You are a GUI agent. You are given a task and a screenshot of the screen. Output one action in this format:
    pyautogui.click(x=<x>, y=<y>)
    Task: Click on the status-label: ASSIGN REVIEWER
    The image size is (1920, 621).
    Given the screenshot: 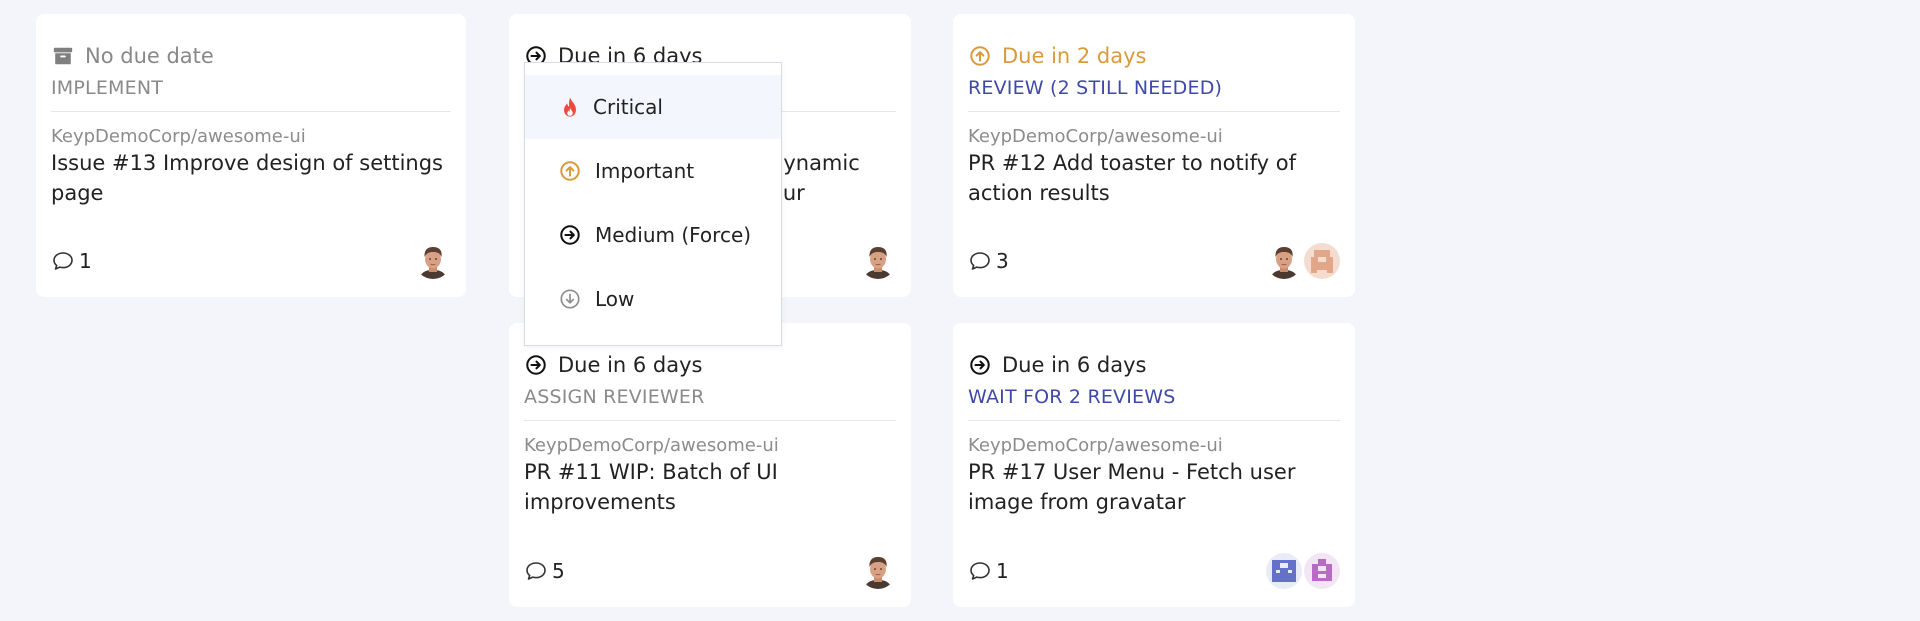 What is the action you would take?
    pyautogui.click(x=614, y=397)
    